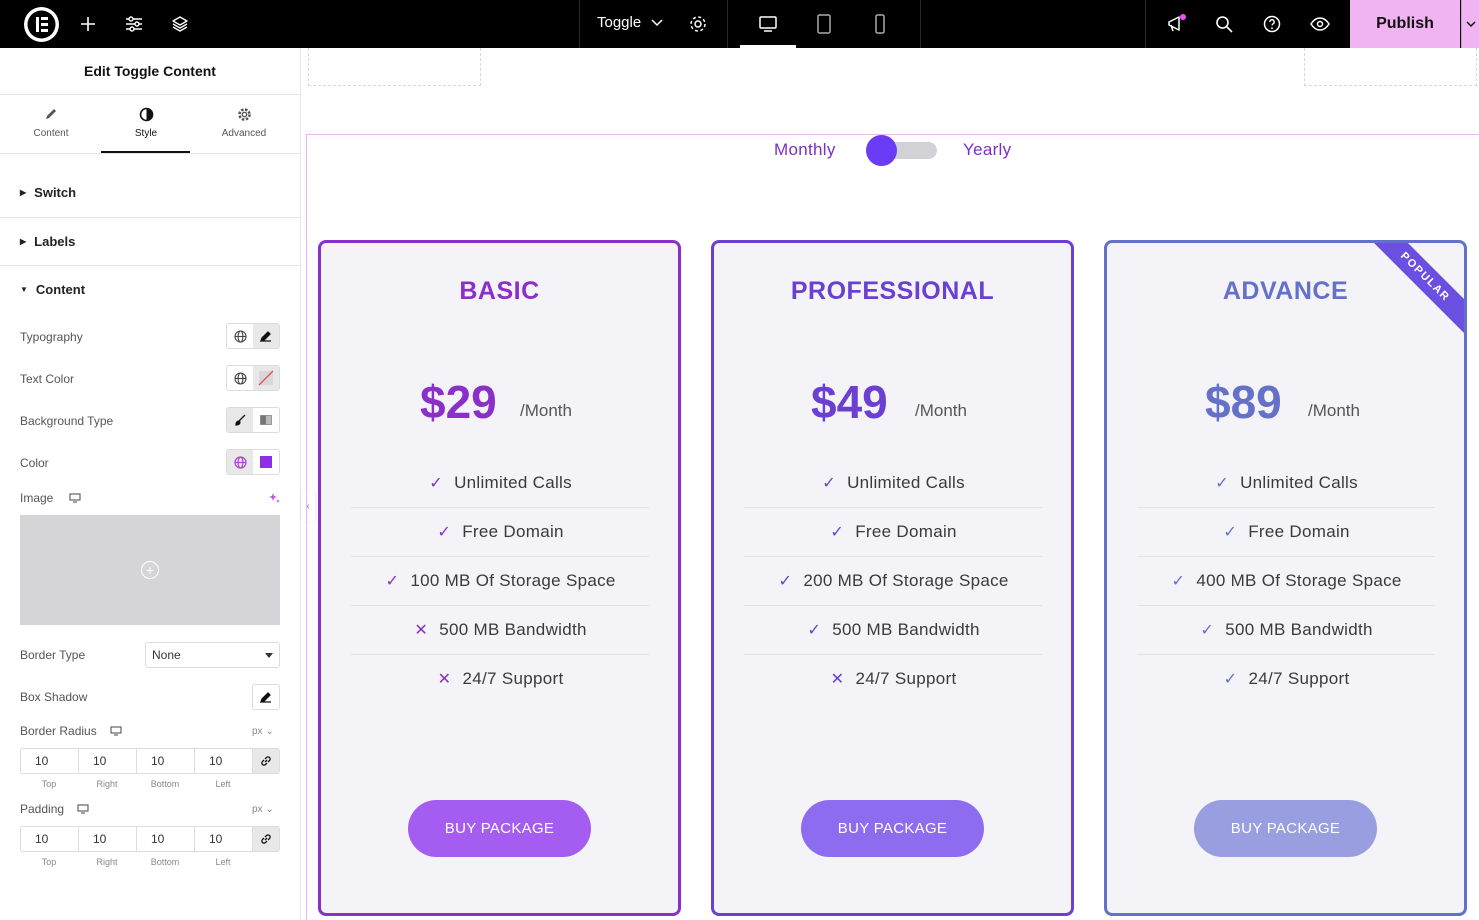 The image size is (1479, 920). I want to click on card-title: PROFESSIONAL, so click(892, 291).